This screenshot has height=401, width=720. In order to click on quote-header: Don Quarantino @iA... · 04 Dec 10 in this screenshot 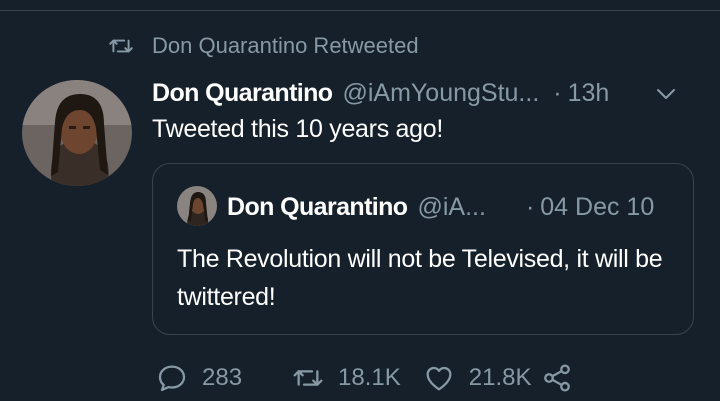, I will do `click(457, 207)`.